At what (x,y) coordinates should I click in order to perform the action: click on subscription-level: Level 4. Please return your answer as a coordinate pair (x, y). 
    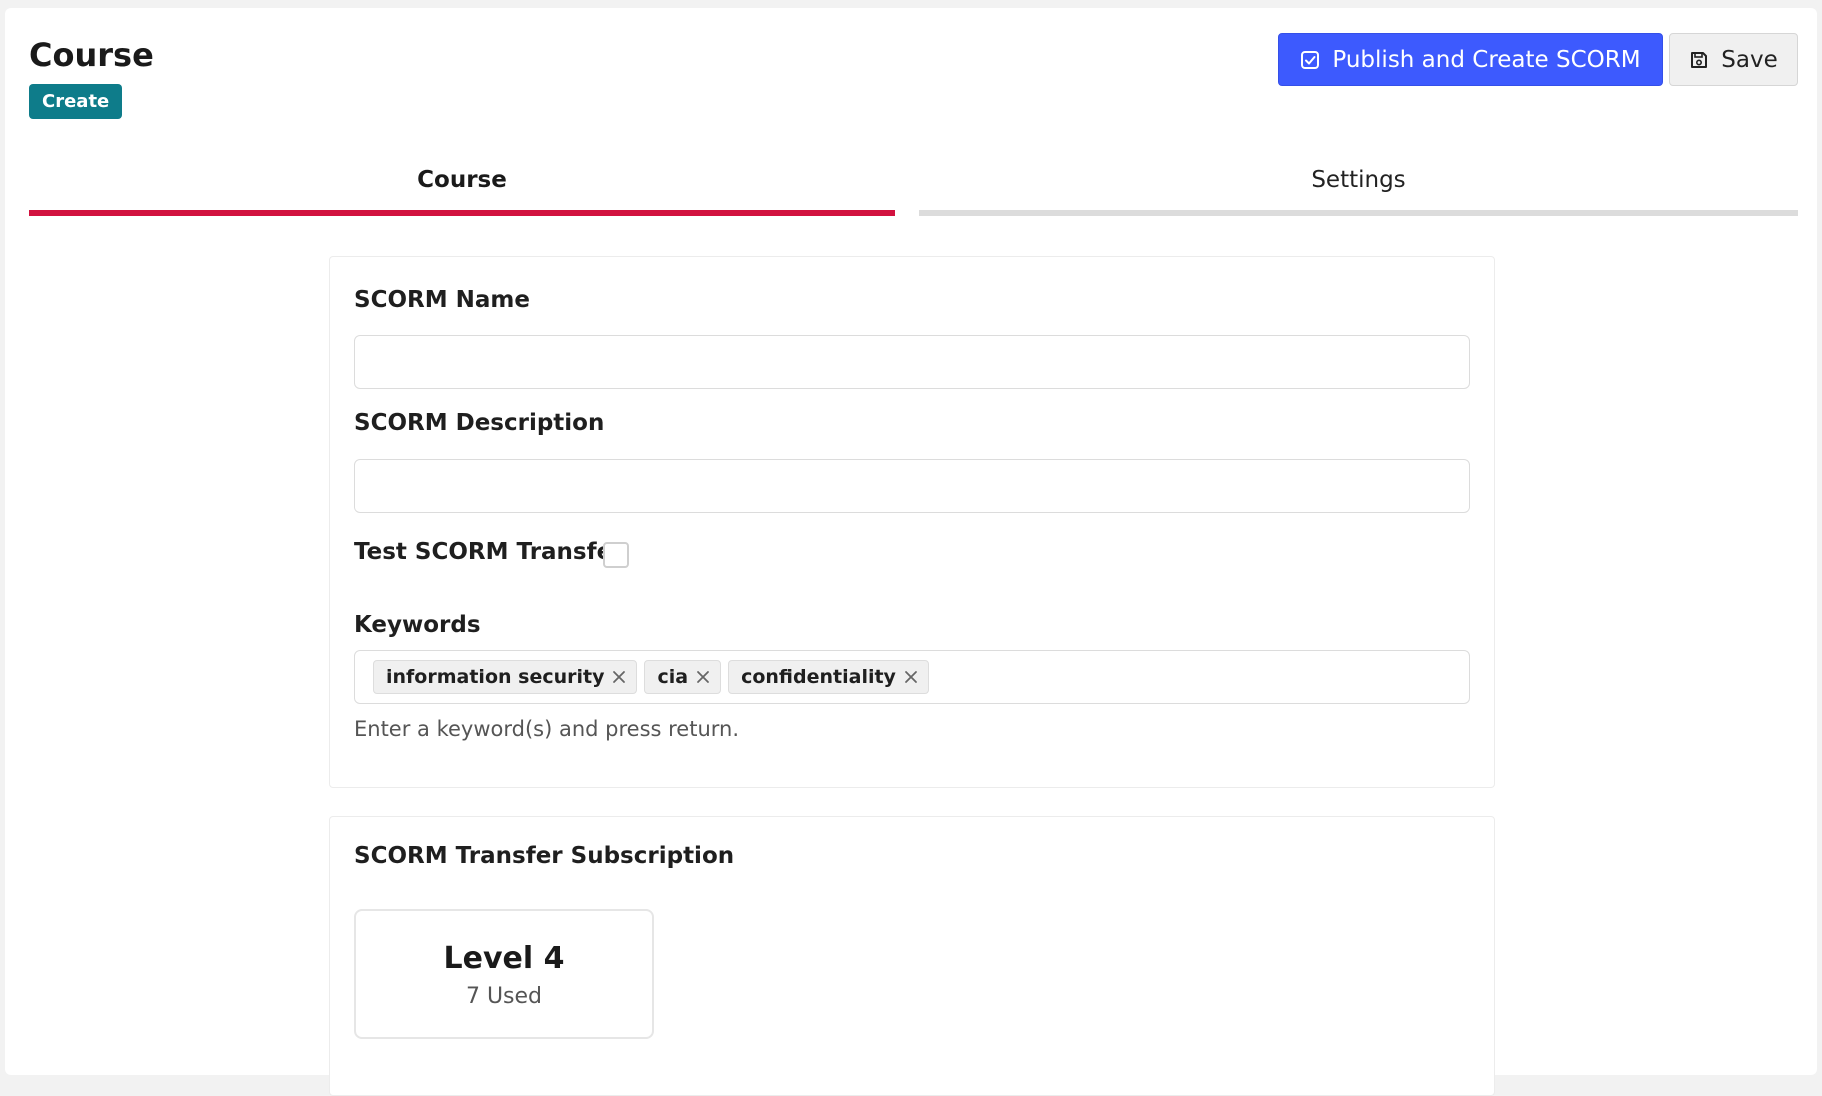
    Looking at the image, I should click on (504, 958).